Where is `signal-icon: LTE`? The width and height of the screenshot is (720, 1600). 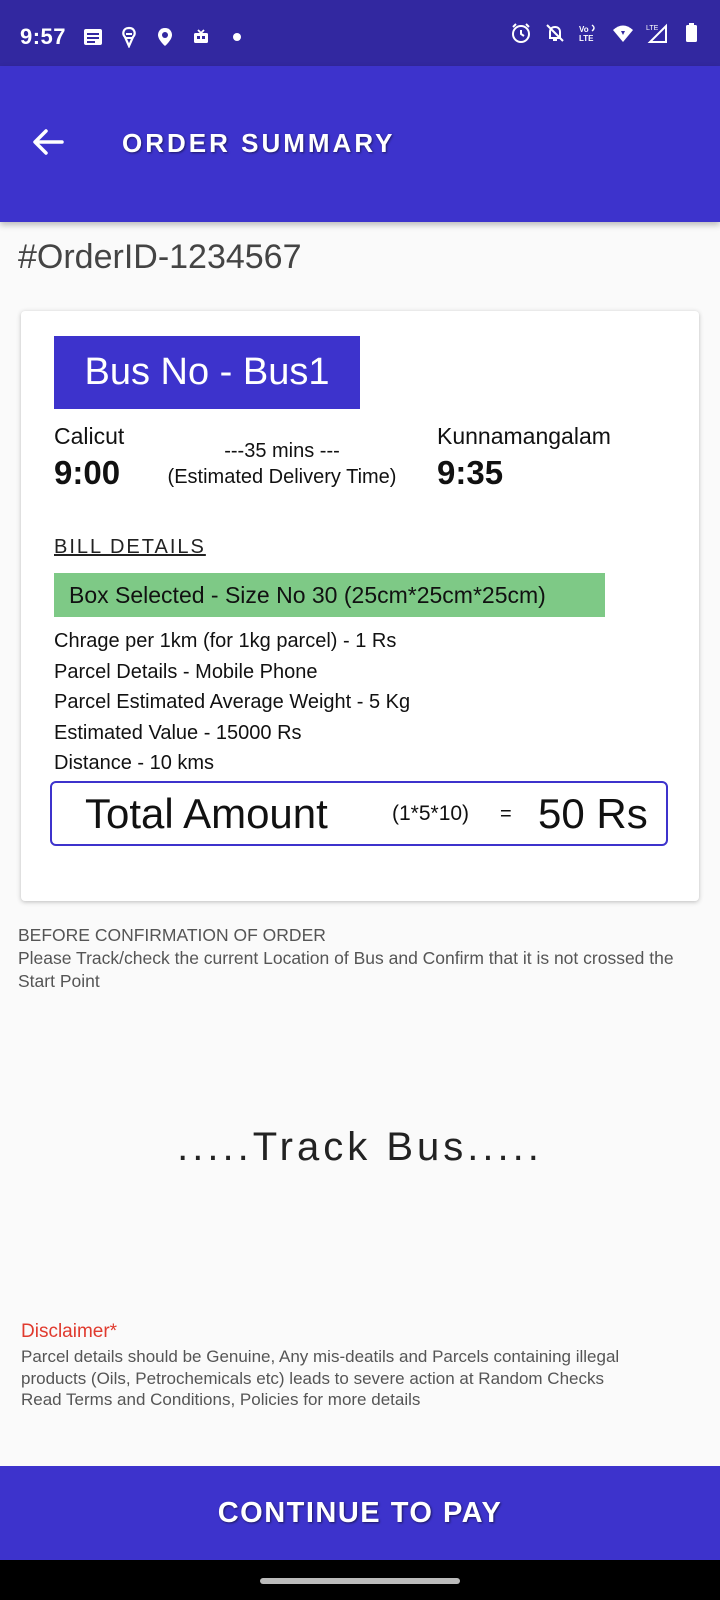
signal-icon: LTE is located at coordinates (656, 33).